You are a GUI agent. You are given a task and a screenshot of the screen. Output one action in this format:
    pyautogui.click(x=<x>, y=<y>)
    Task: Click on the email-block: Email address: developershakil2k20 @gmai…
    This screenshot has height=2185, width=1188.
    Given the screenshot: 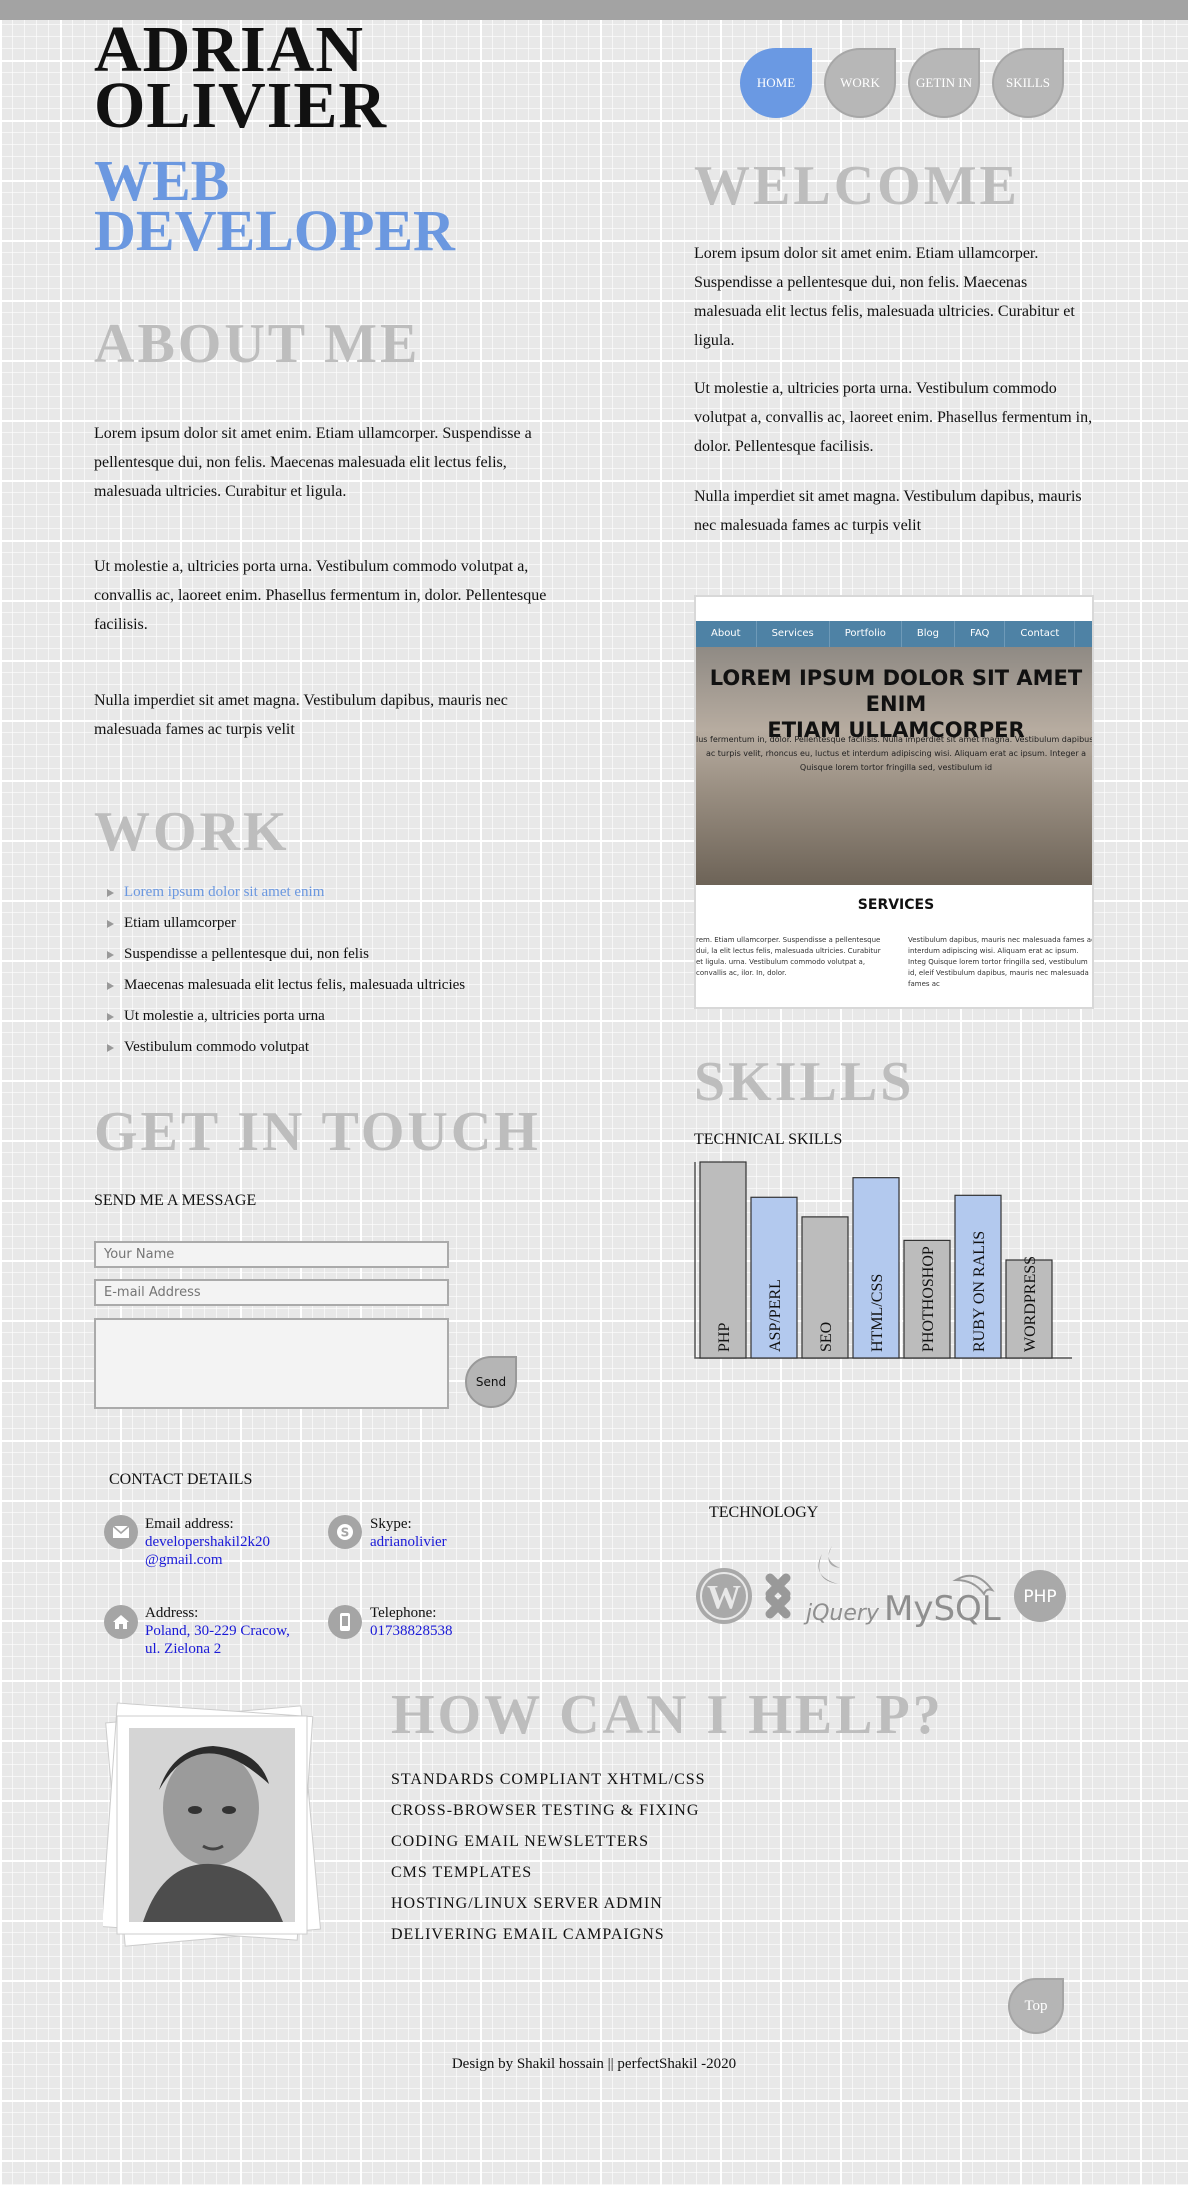 What is the action you would take?
    pyautogui.click(x=230, y=1542)
    